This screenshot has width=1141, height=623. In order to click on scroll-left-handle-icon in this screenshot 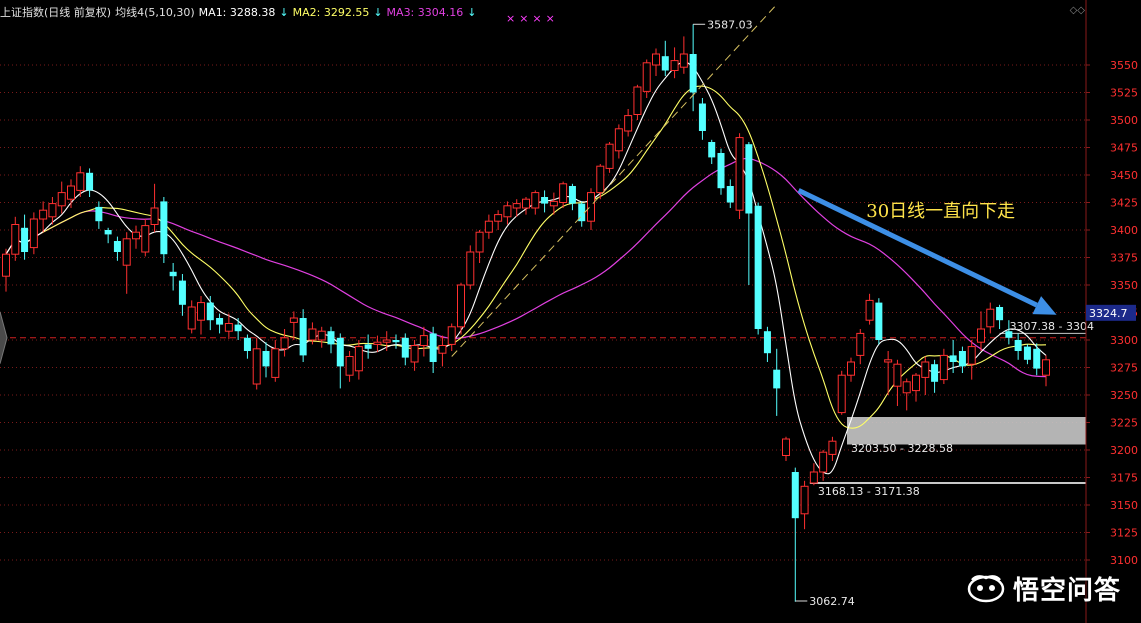, I will do `click(4, 337)`.